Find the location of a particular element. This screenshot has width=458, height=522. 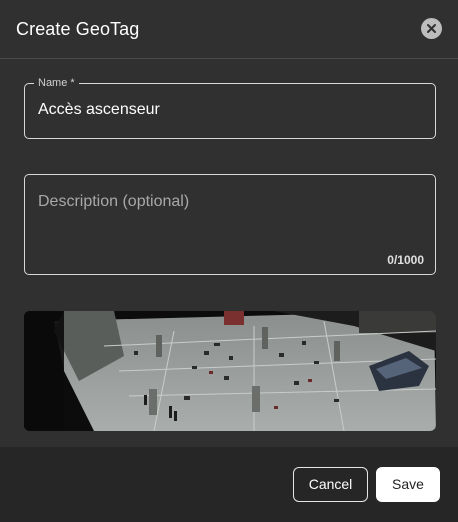

dialog-title: Create GeoTag is located at coordinates (78, 29).